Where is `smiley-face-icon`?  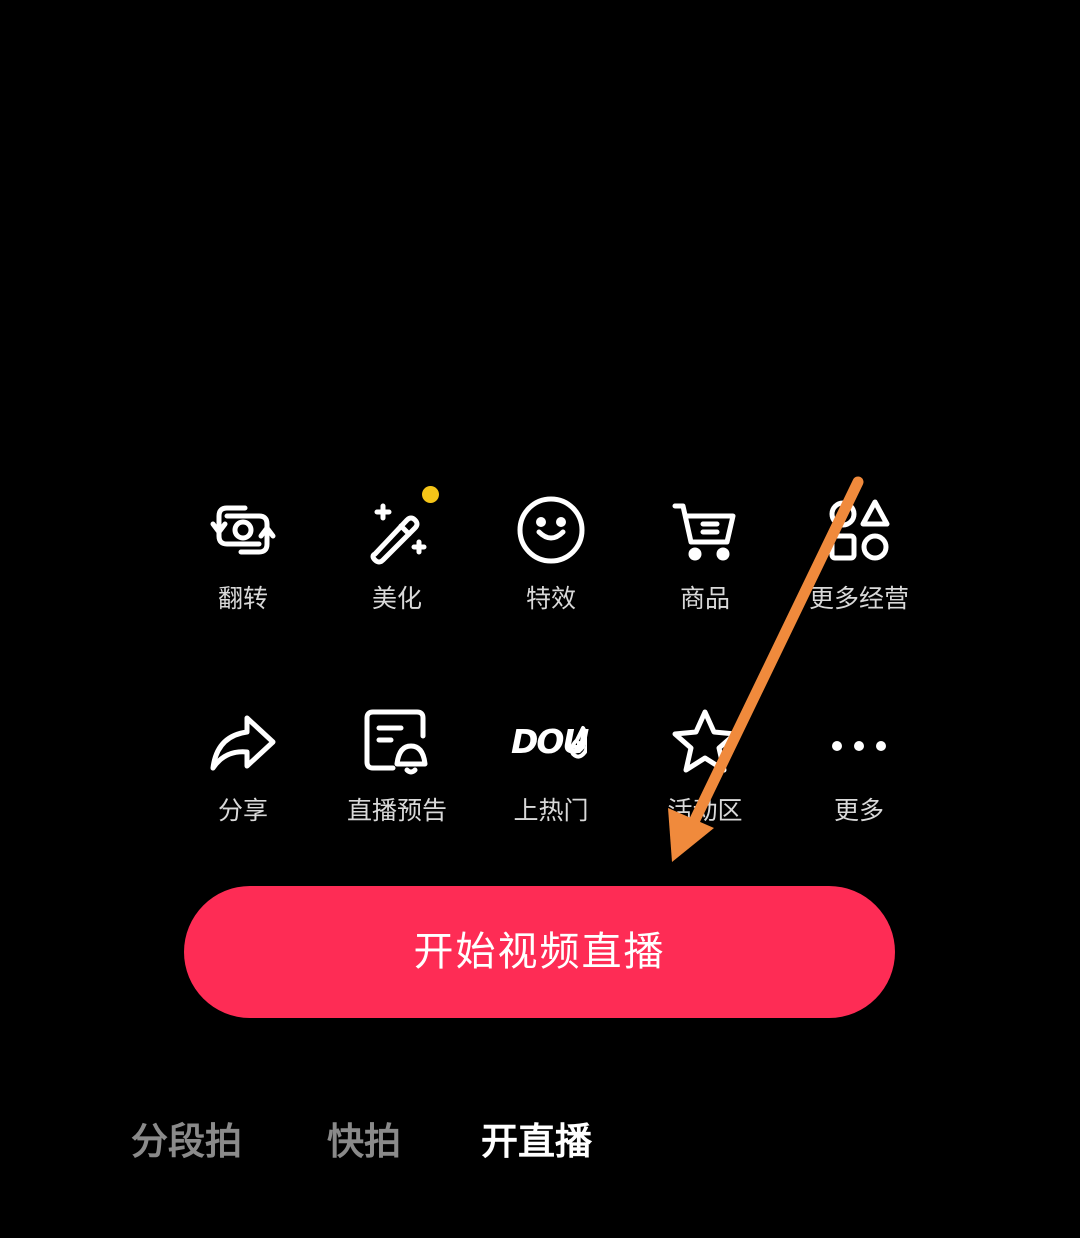
smiley-face-icon is located at coordinates (551, 530).